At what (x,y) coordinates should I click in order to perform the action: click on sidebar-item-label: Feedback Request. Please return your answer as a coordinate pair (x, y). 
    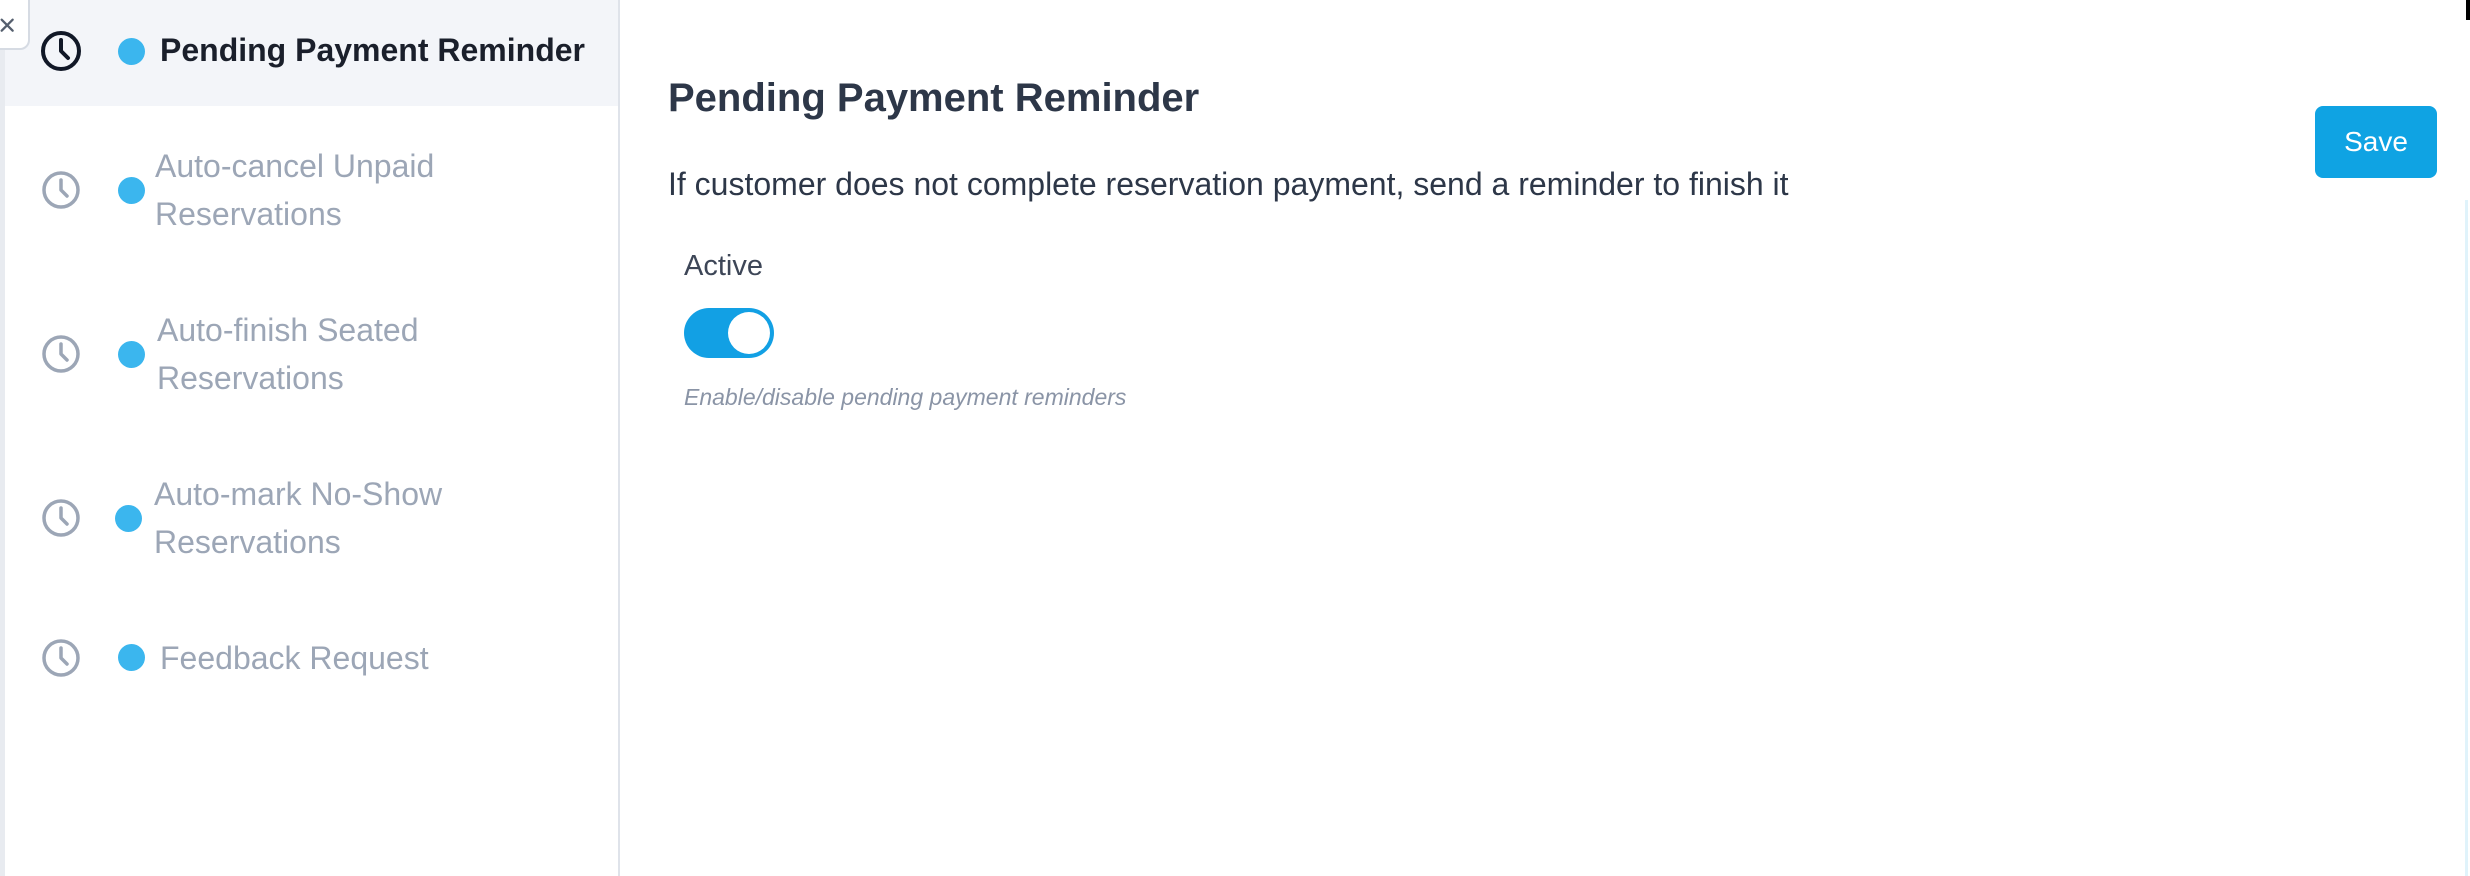
    Looking at the image, I should click on (294, 658).